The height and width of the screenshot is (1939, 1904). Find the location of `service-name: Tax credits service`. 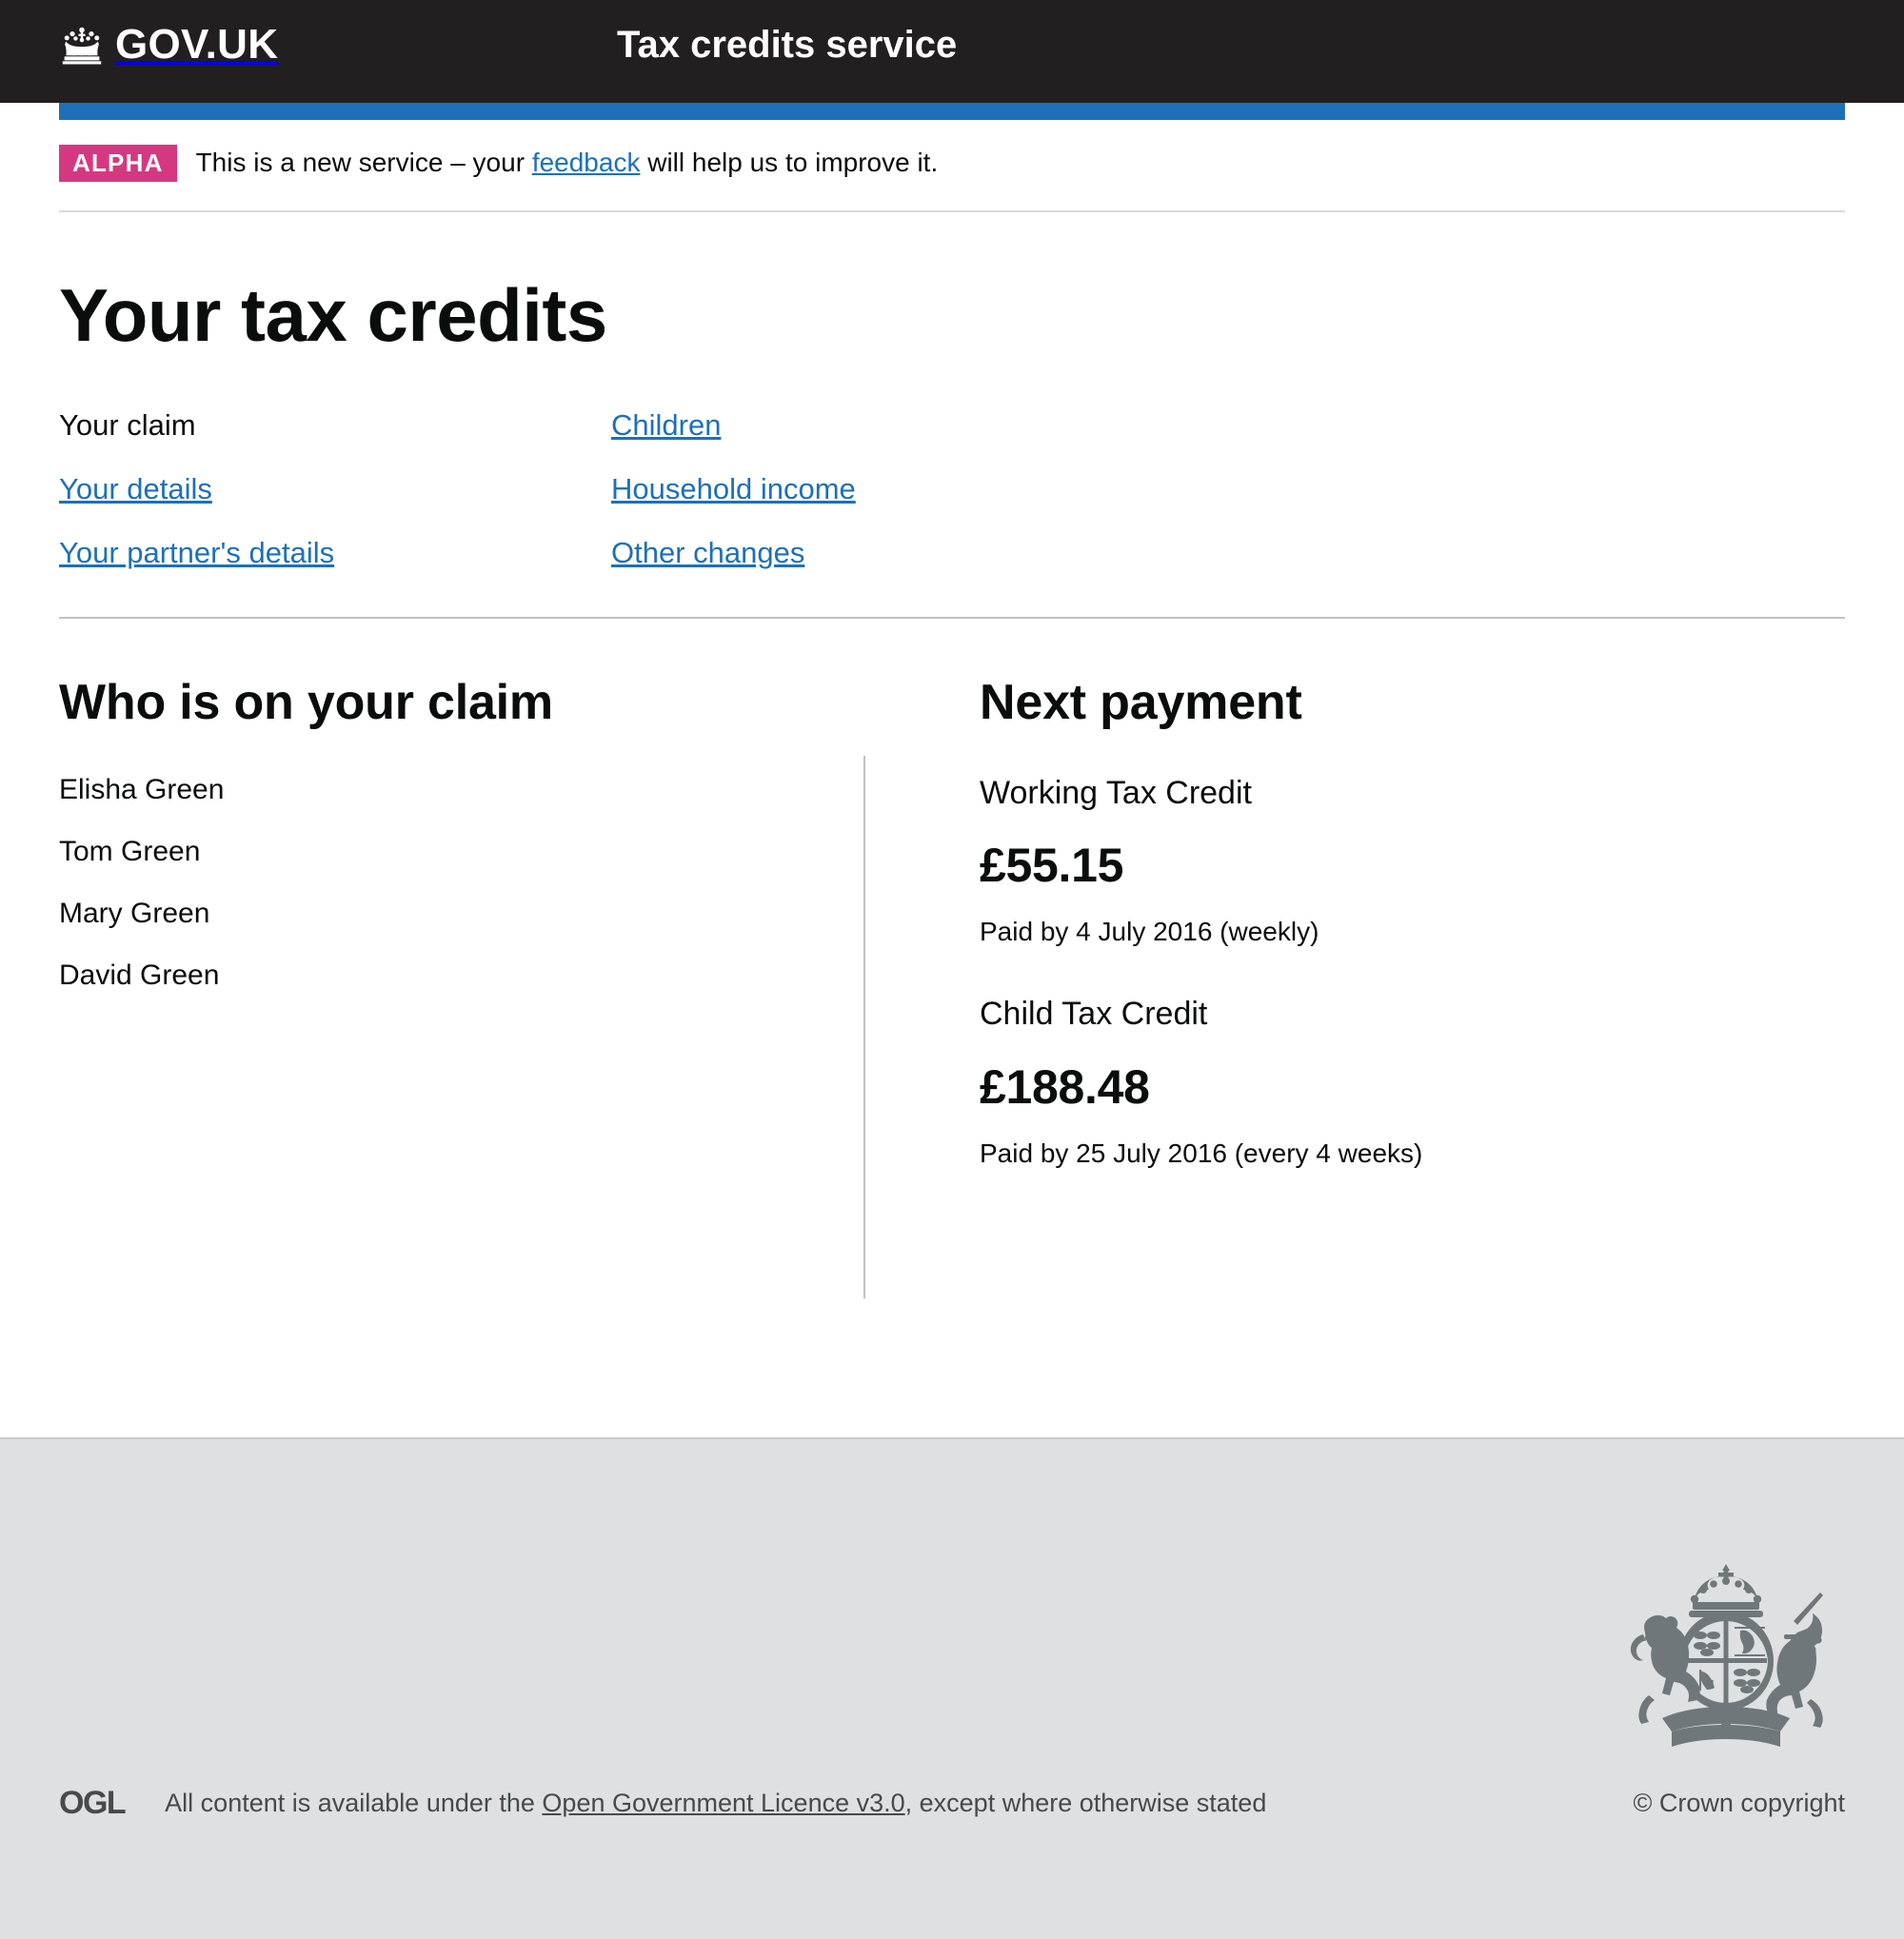

service-name: Tax credits service is located at coordinates (787, 45).